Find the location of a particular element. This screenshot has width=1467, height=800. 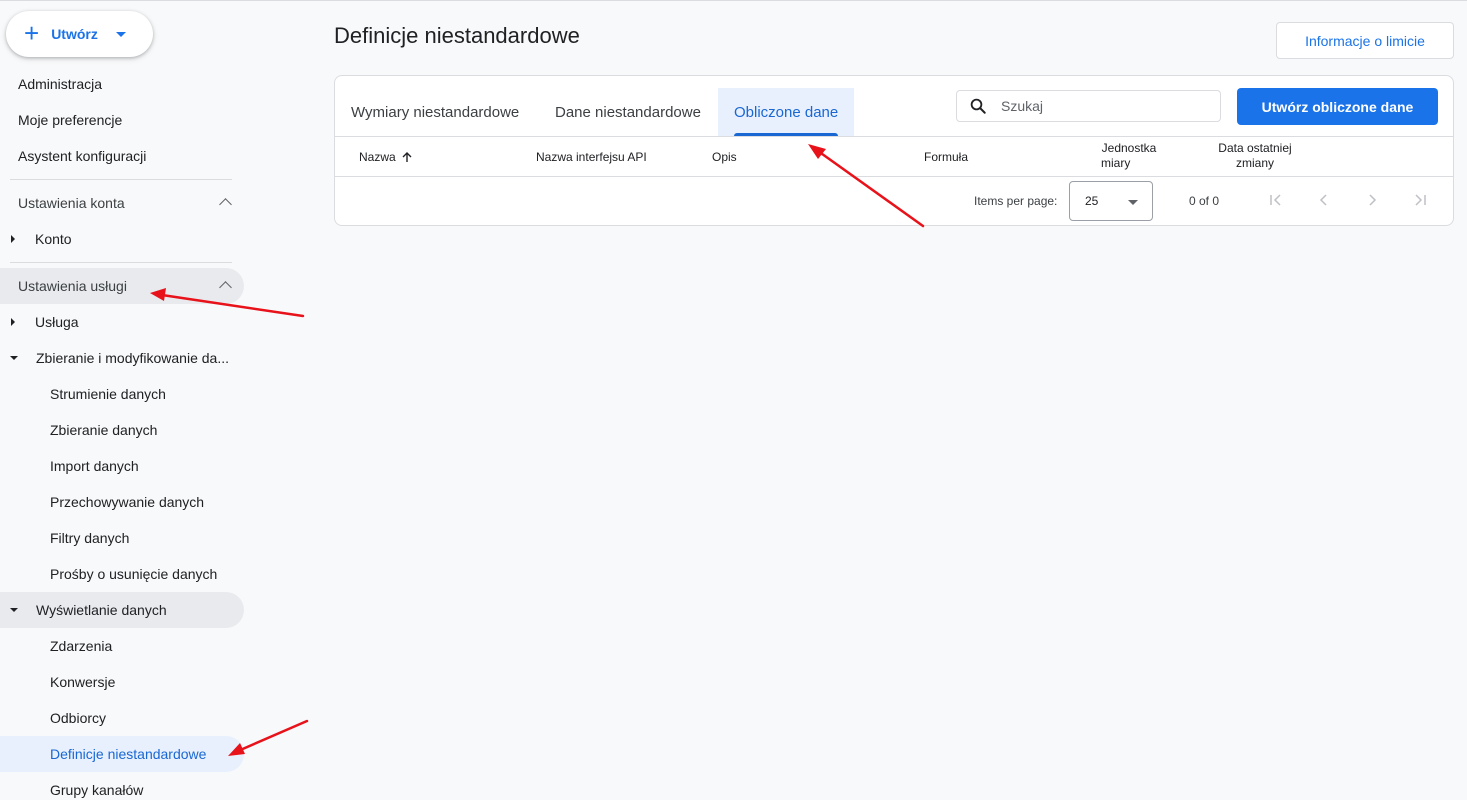

tab-calculated-metrics: Obliczone dane is located at coordinates (786, 112).